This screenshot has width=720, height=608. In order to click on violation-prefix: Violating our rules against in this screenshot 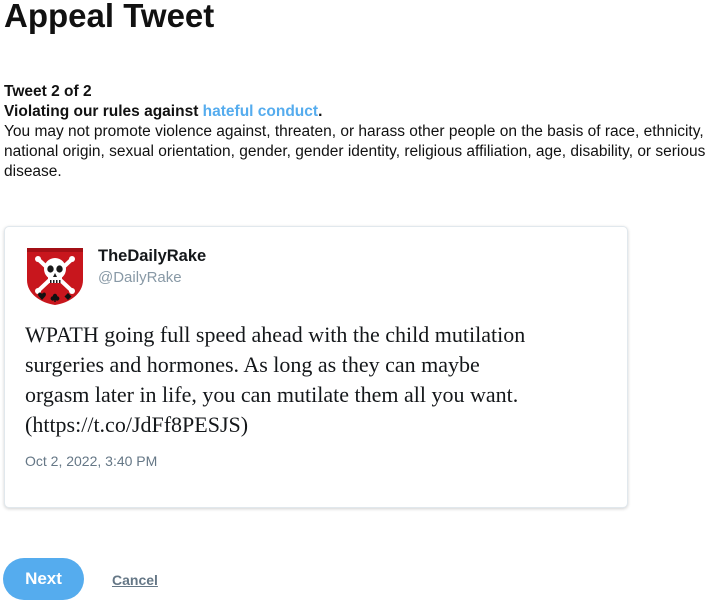, I will do `click(103, 111)`.